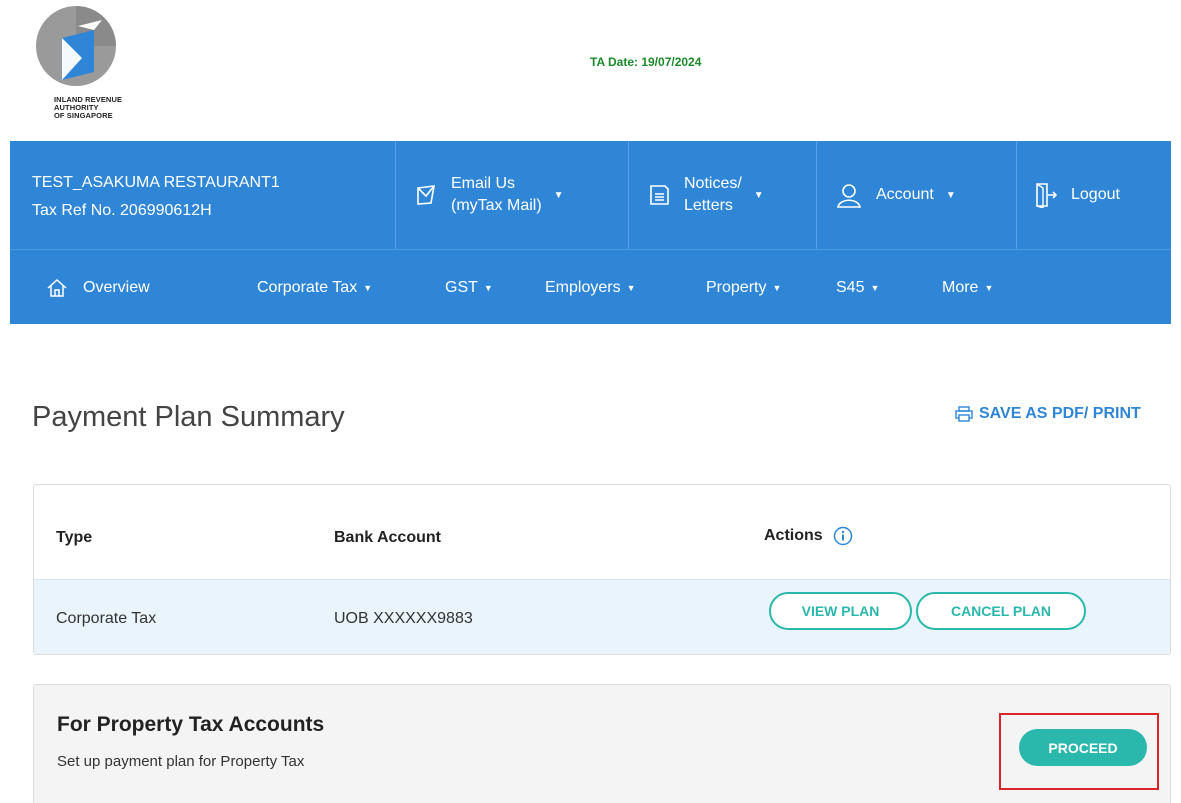 Image resolution: width=1181 pixels, height=803 pixels. What do you see at coordinates (520, 195) in the screenshot?
I see `email-us-menu: Email Us (myTax Mail) ▼` at bounding box center [520, 195].